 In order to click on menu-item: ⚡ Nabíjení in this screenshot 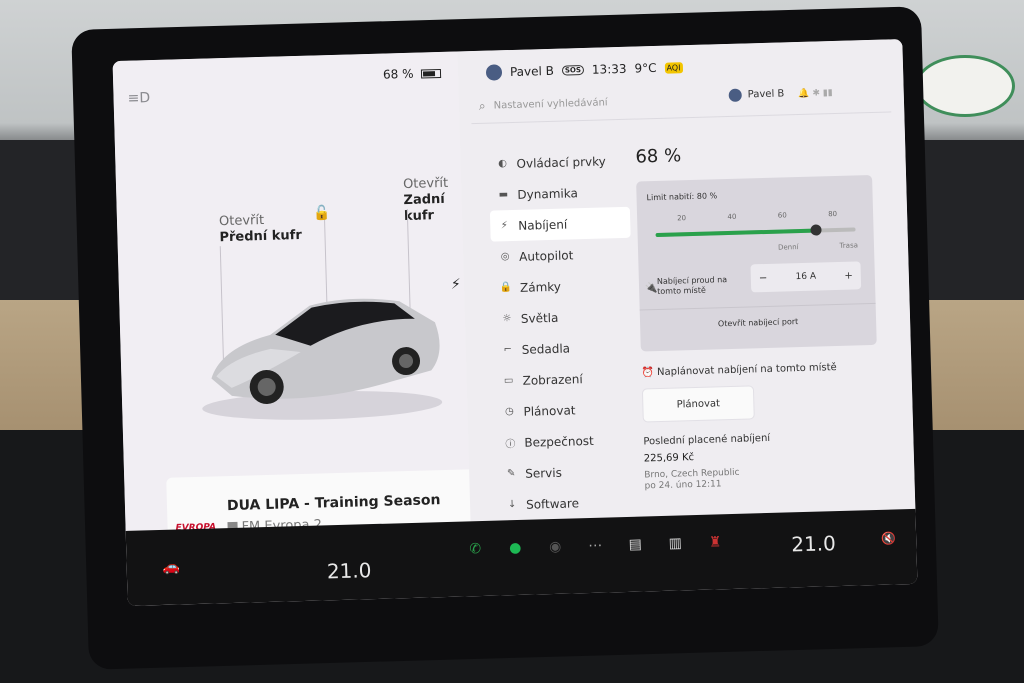, I will do `click(560, 224)`.